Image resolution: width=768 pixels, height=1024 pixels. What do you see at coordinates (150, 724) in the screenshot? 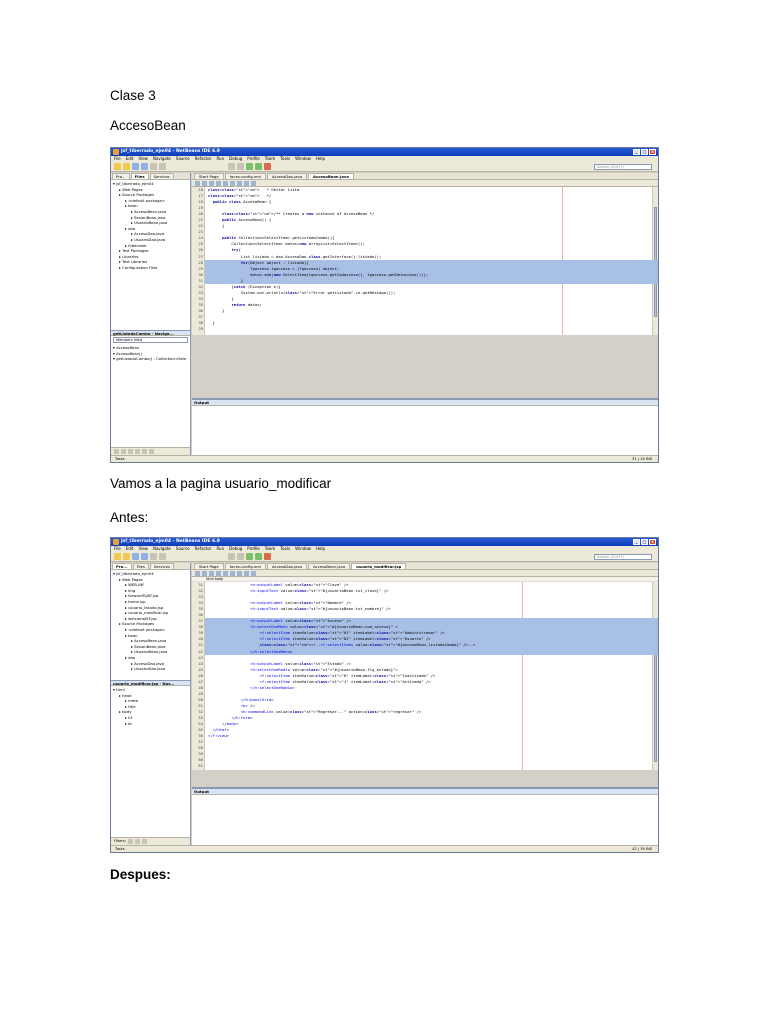
I see `tree-node: ▸ br` at bounding box center [150, 724].